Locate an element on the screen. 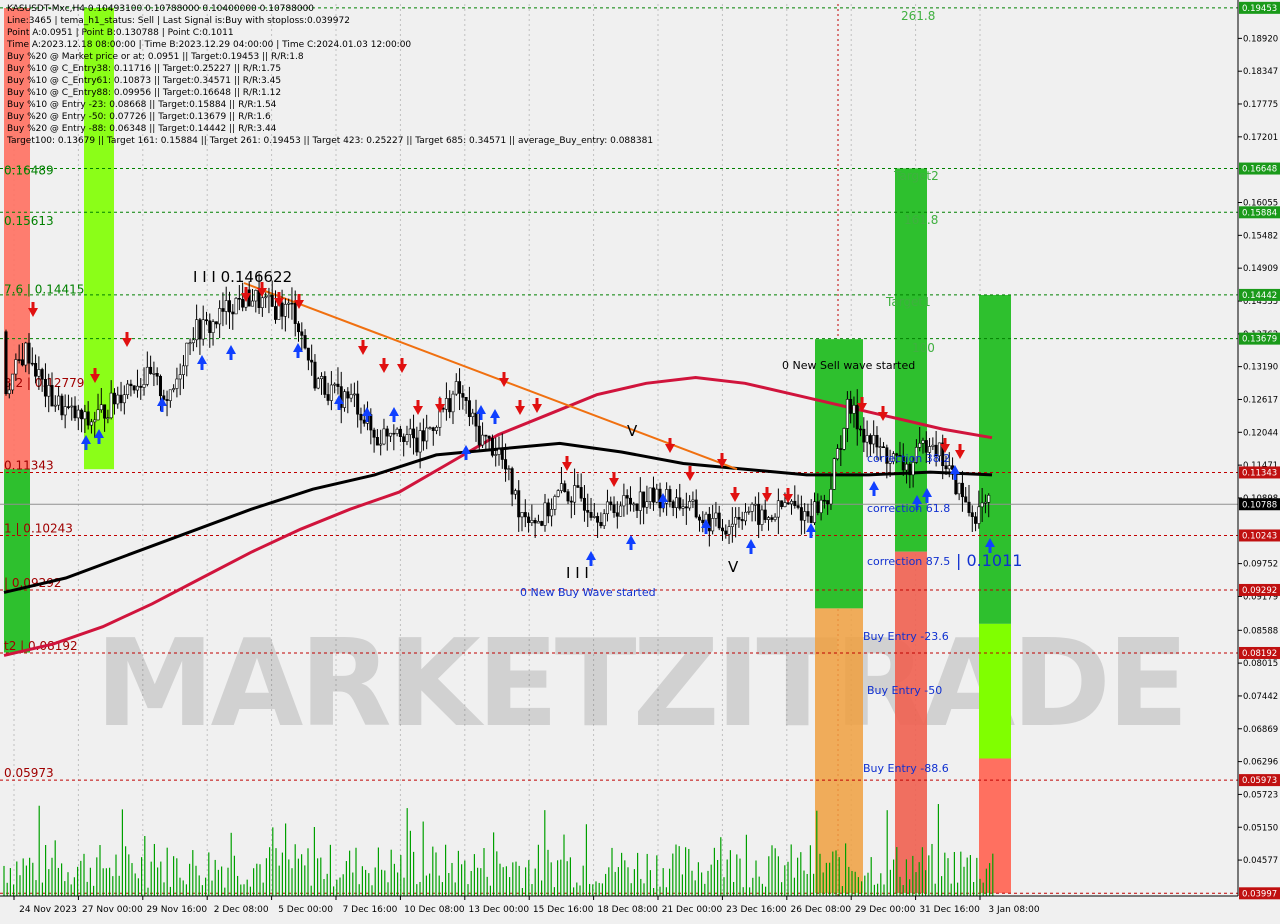  price-tick-label: 0.18920 is located at coordinates (1260, 39).